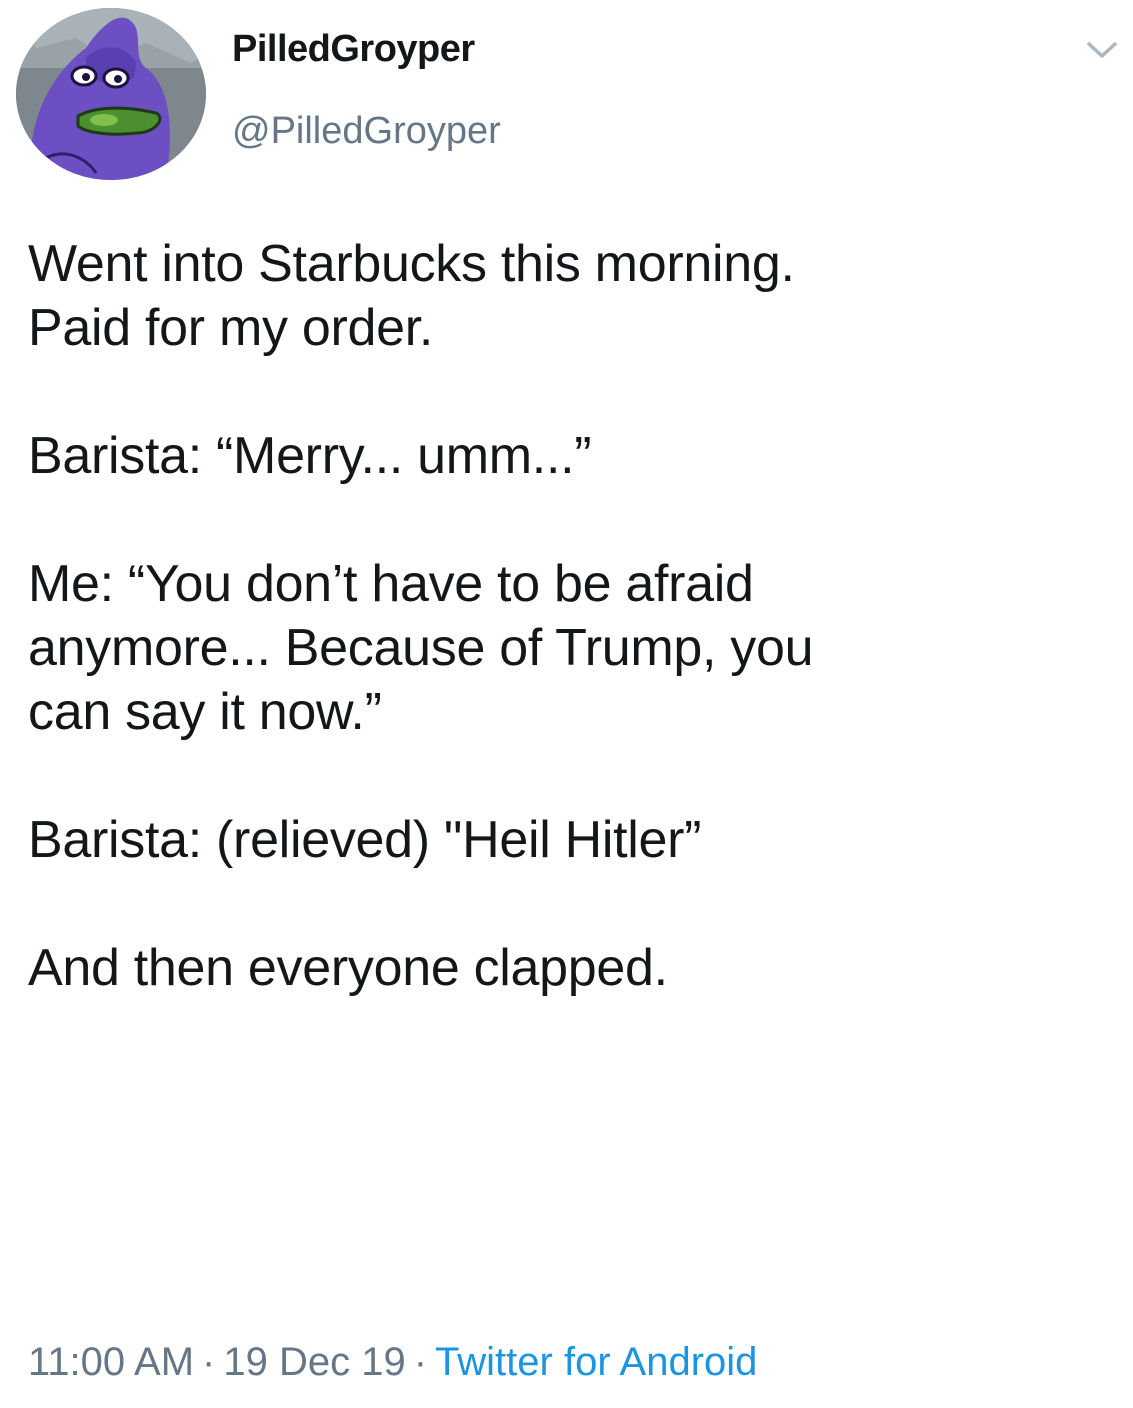  I want to click on tweet-metadata: 11:00 AM · 19 Dec 19 · Twitter for Android, so click(392, 1362).